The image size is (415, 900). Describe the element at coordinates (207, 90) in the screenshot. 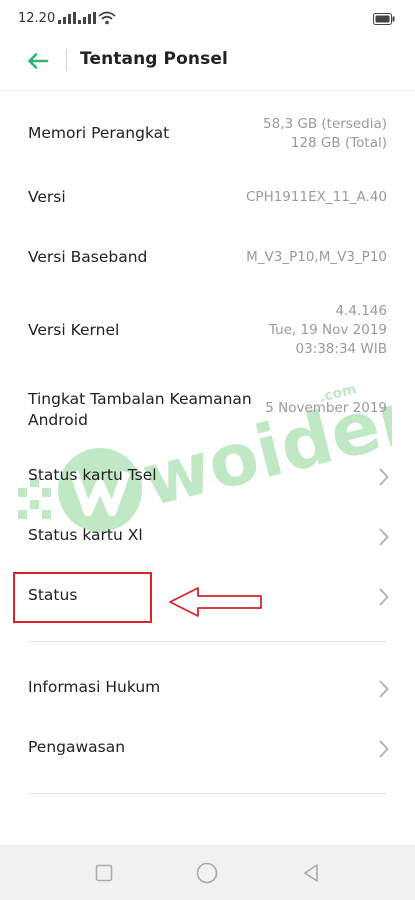

I see `header-separator` at that location.